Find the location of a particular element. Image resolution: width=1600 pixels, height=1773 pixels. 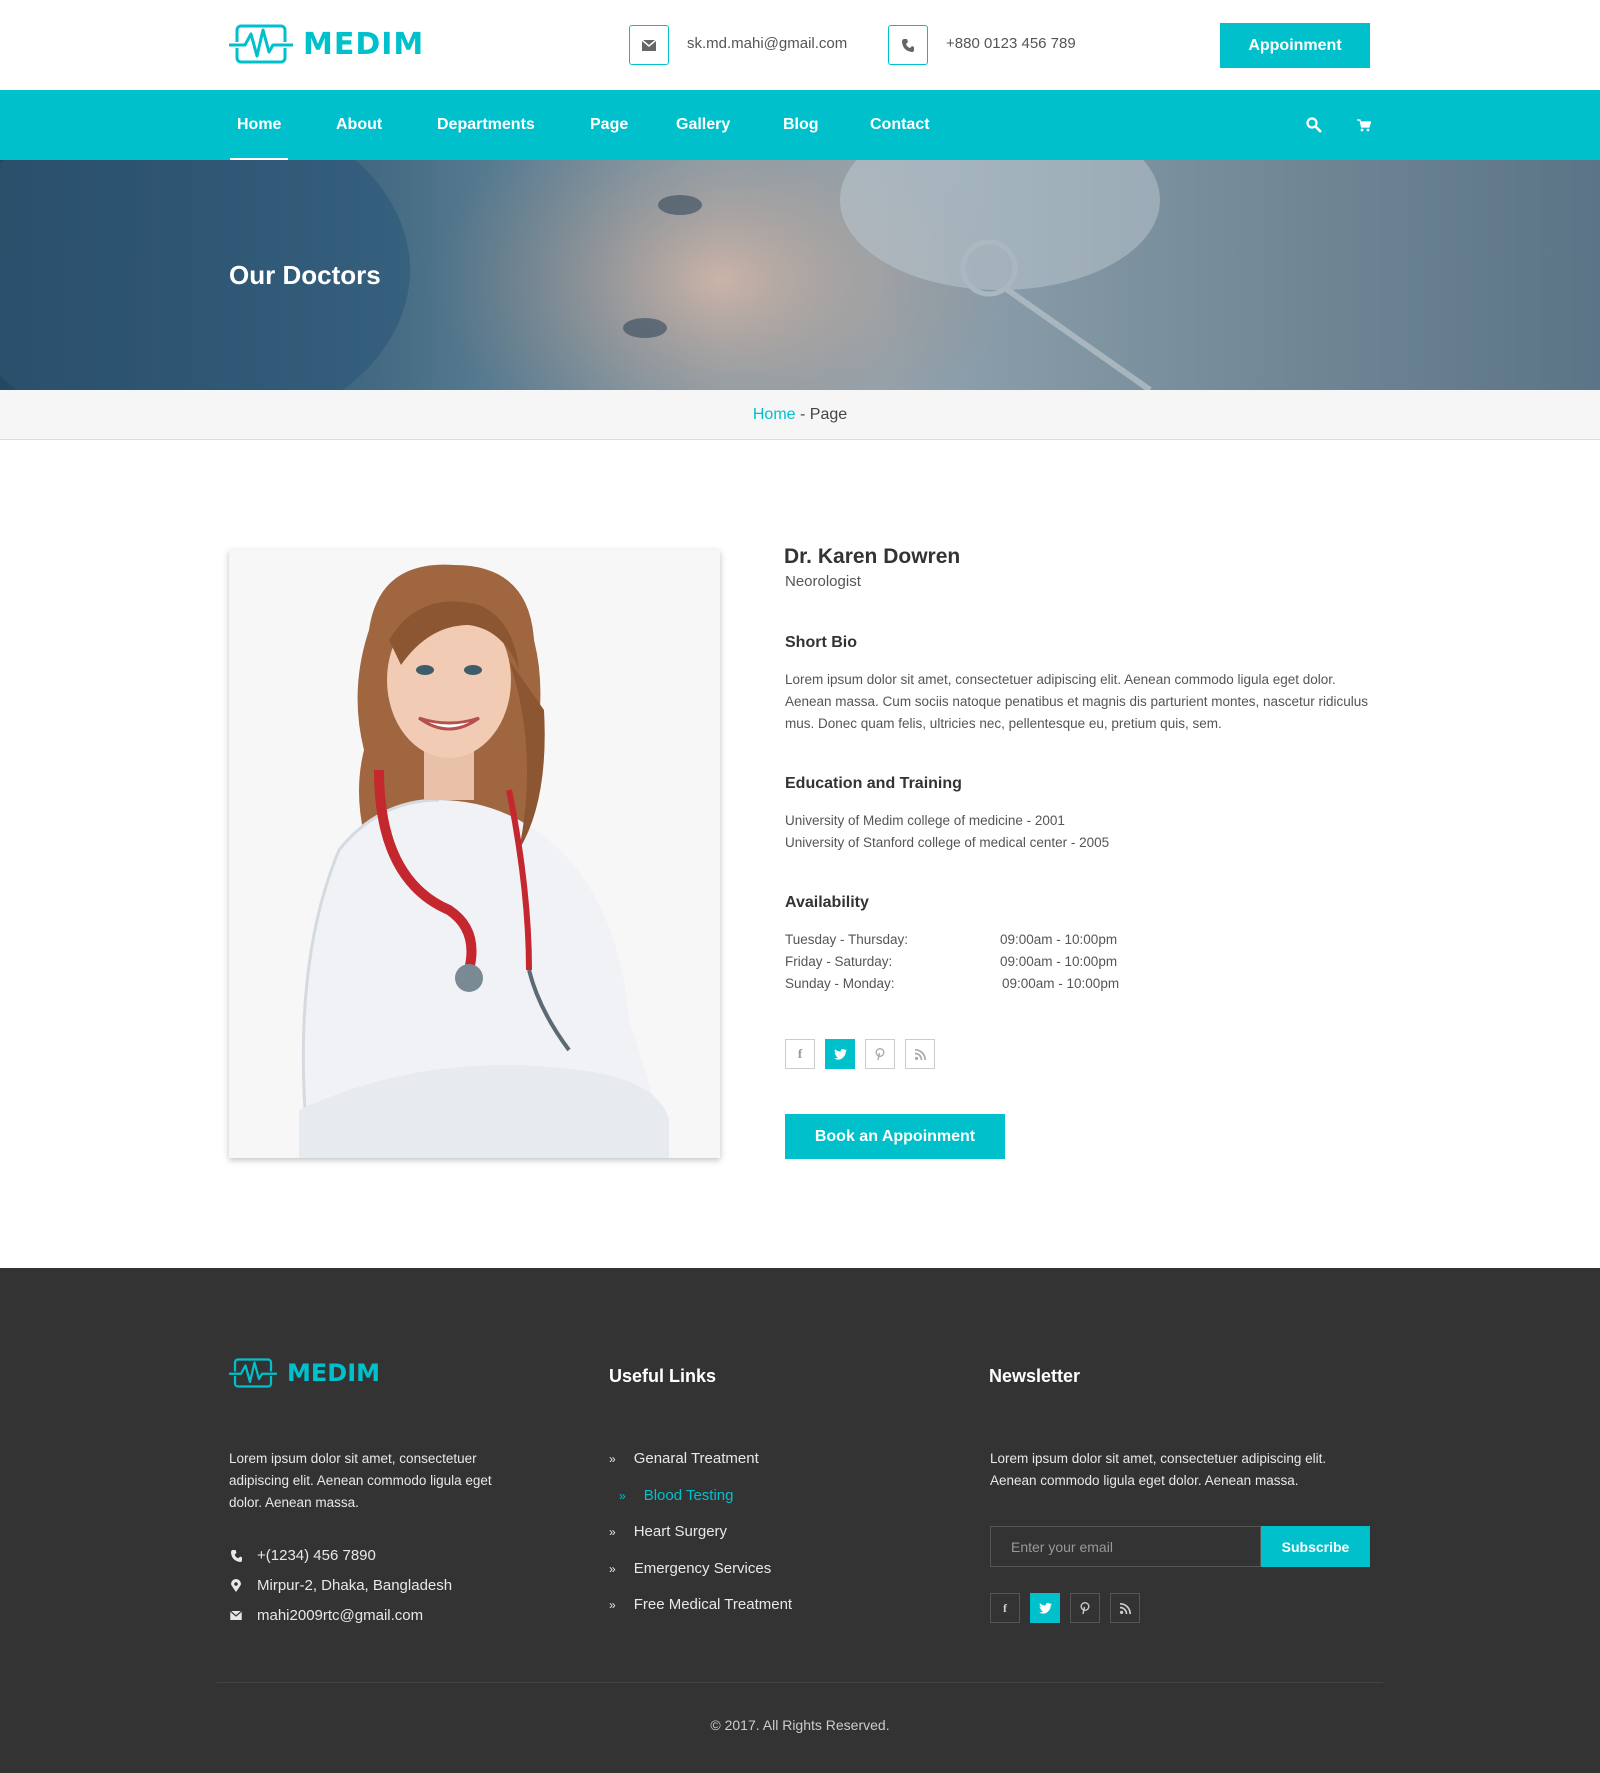

doctor-role: Neorologist is located at coordinates (823, 581).